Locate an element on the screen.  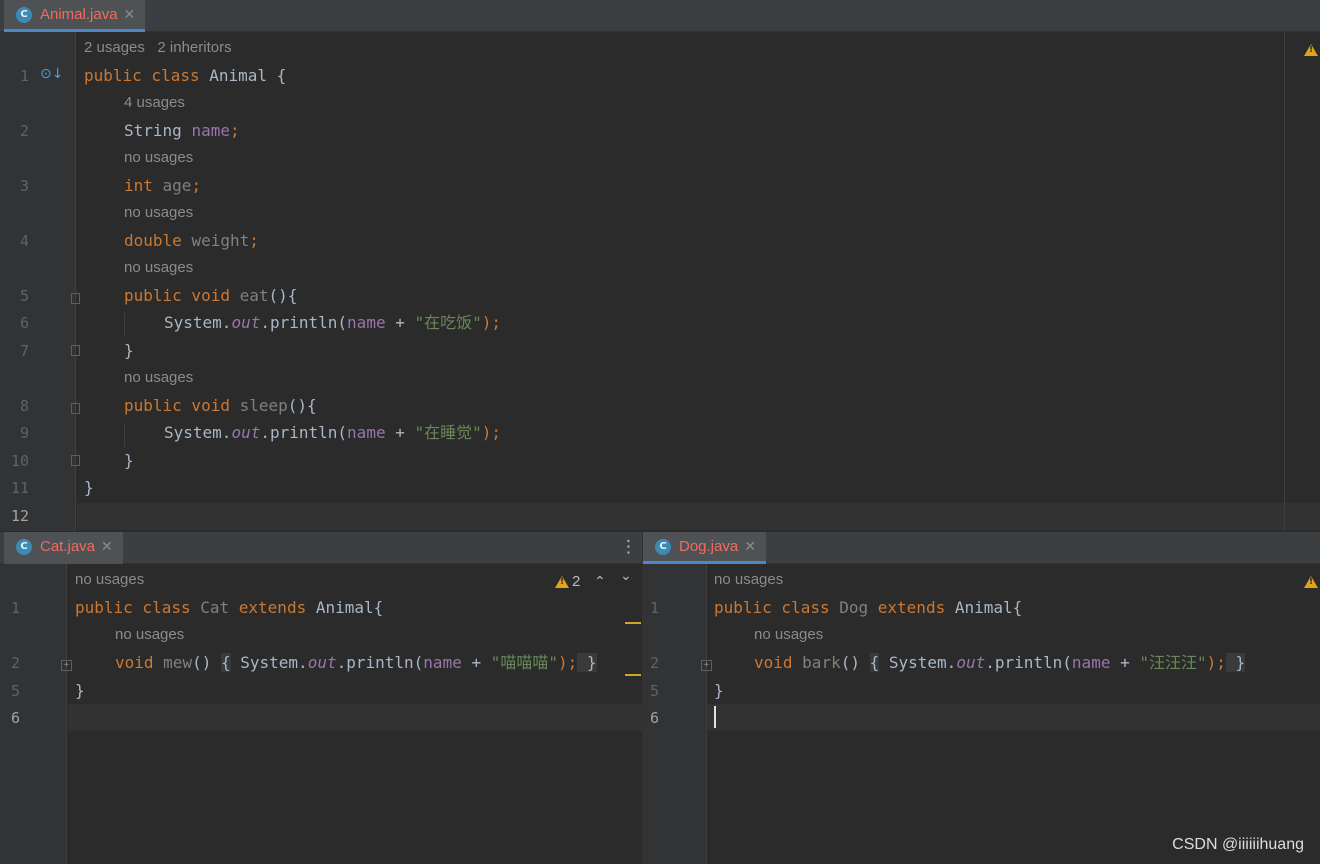
line-number: 3 is located at coordinates (25, 186).